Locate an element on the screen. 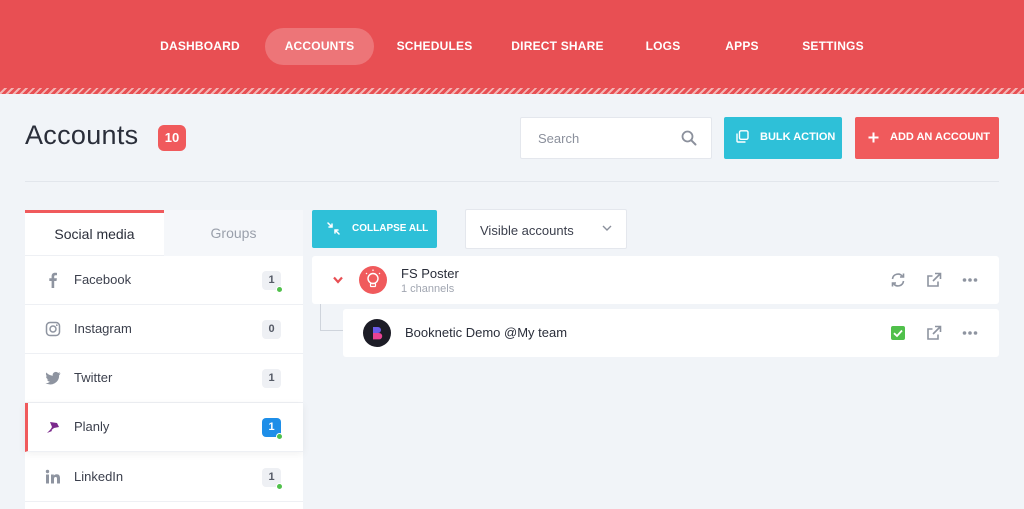 The width and height of the screenshot is (1024, 509). search-box is located at coordinates (616, 138).